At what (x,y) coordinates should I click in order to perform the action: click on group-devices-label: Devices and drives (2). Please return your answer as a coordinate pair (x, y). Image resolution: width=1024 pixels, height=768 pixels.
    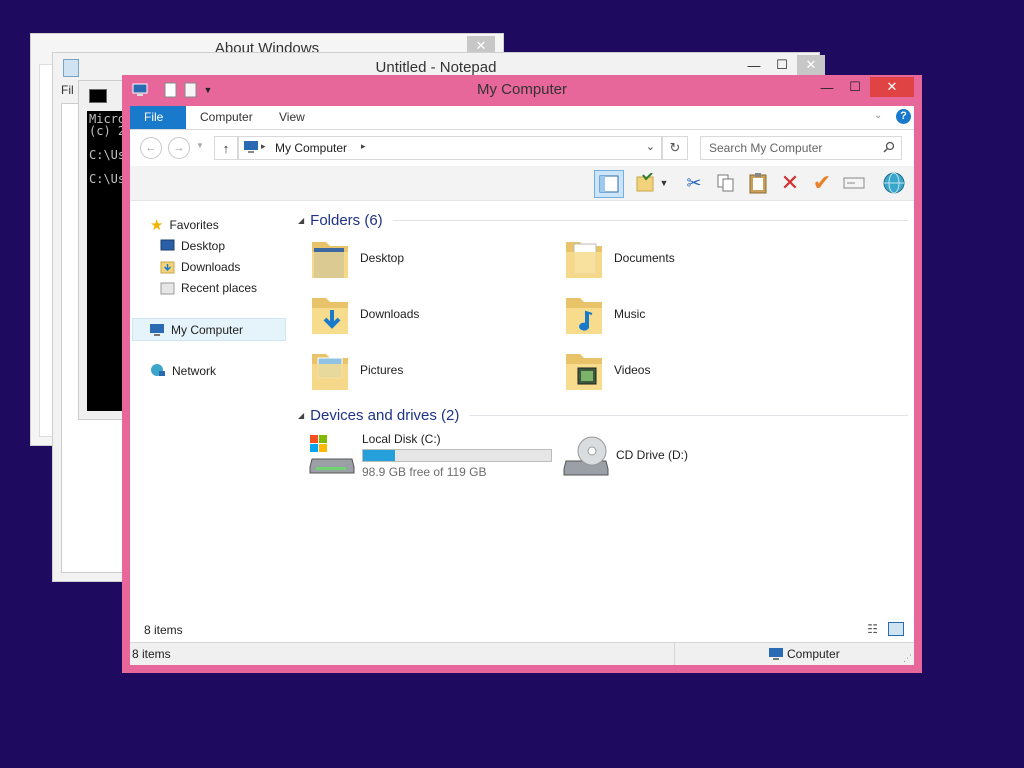
    Looking at the image, I should click on (385, 415).